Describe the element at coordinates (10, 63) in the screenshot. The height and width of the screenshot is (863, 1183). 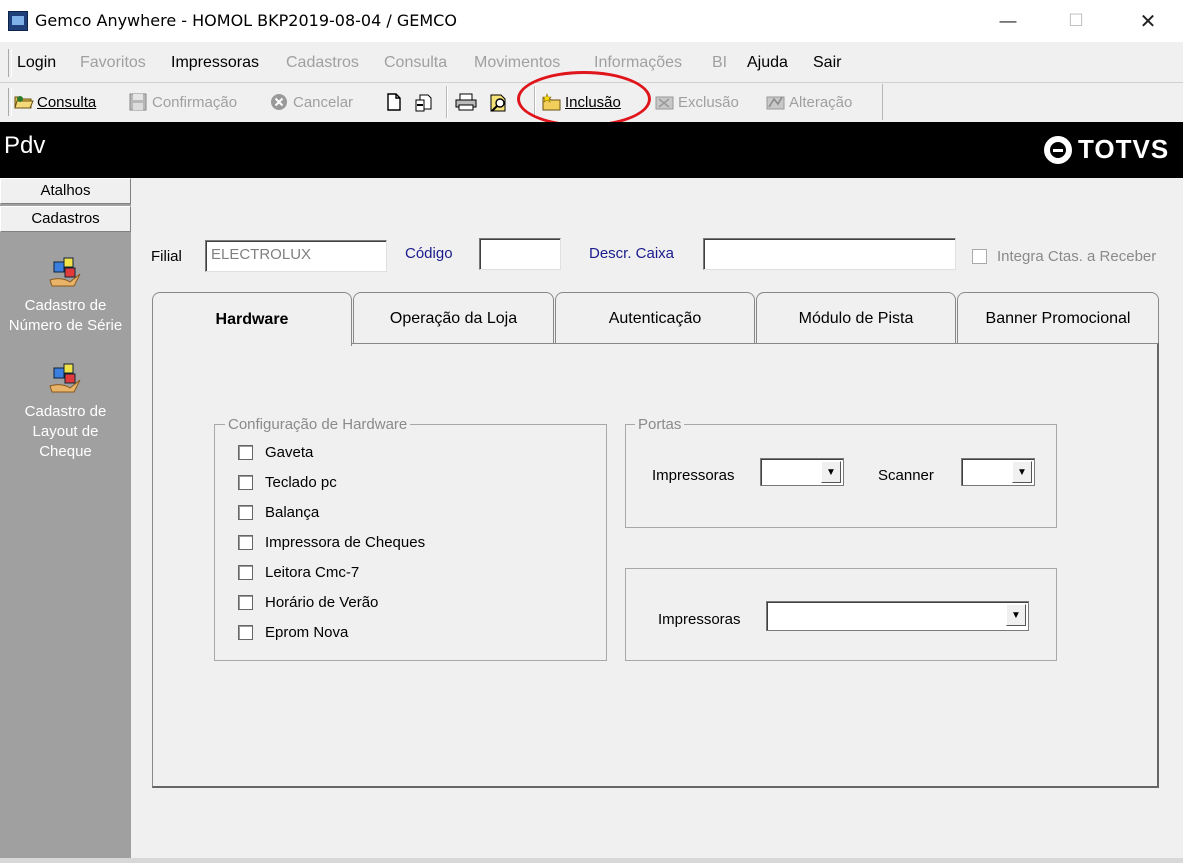
I see `menu-grip` at that location.